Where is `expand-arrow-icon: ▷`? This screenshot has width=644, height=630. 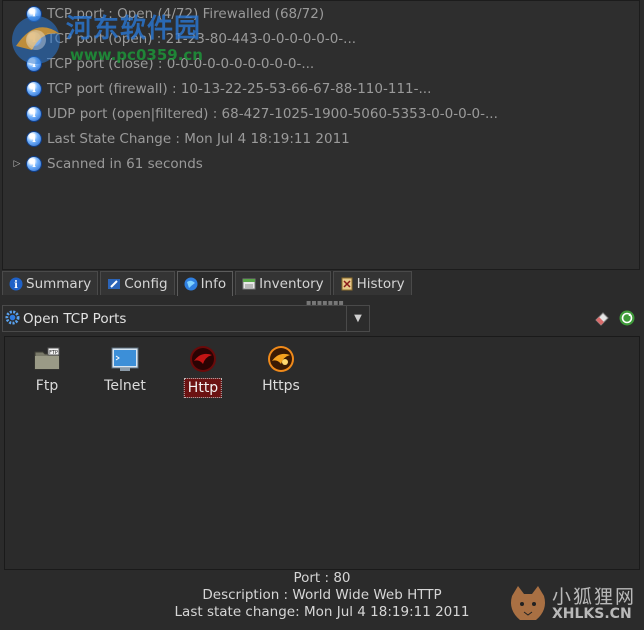
expand-arrow-icon: ▷ is located at coordinates (17, 164).